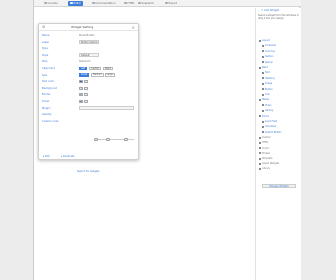 Image resolution: width=336 pixels, height=280 pixels. I want to click on search-widgets-link: Search for widgets, so click(88, 171).